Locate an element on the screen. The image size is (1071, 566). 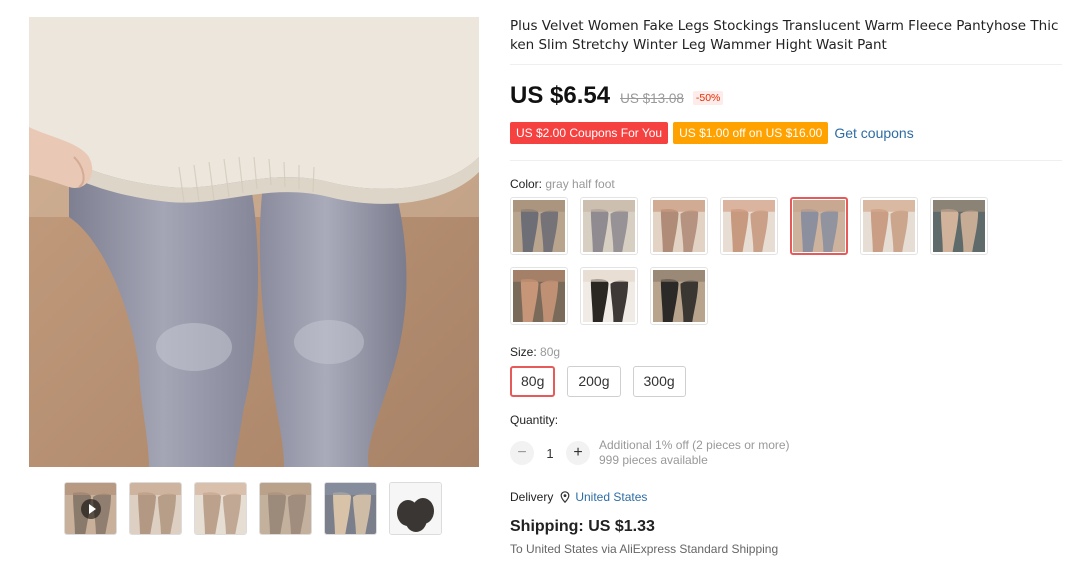
bulk-discount-note: Additional 1% off (2 pieces or more) is located at coordinates (694, 445).